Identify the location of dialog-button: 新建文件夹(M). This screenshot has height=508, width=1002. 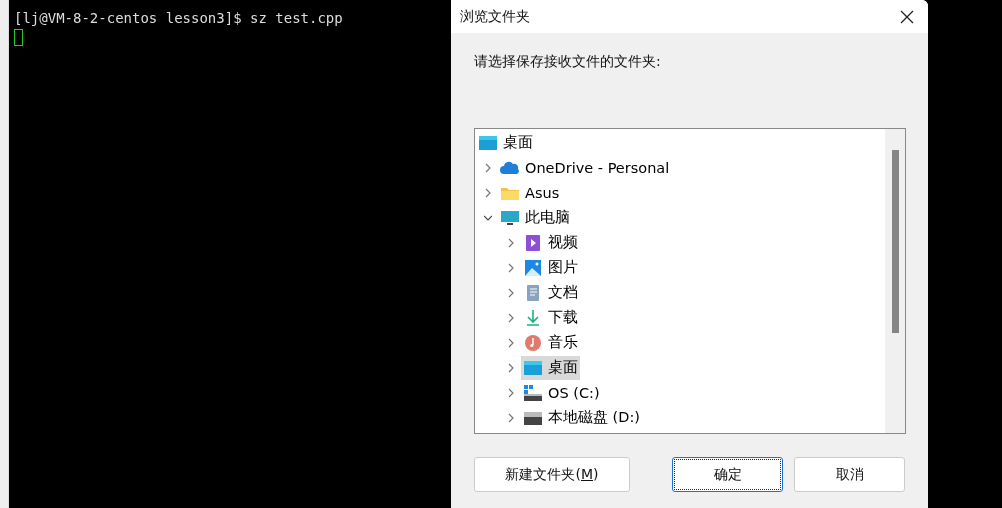
(552, 474).